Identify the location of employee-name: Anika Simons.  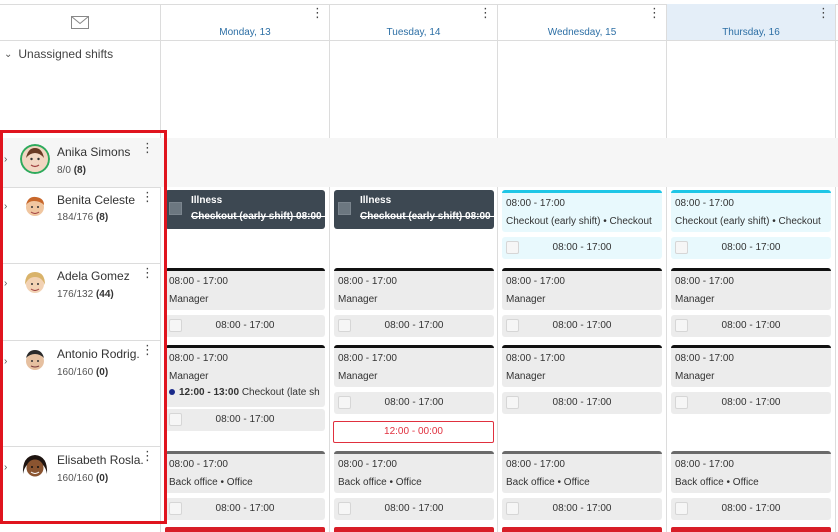
(94, 152).